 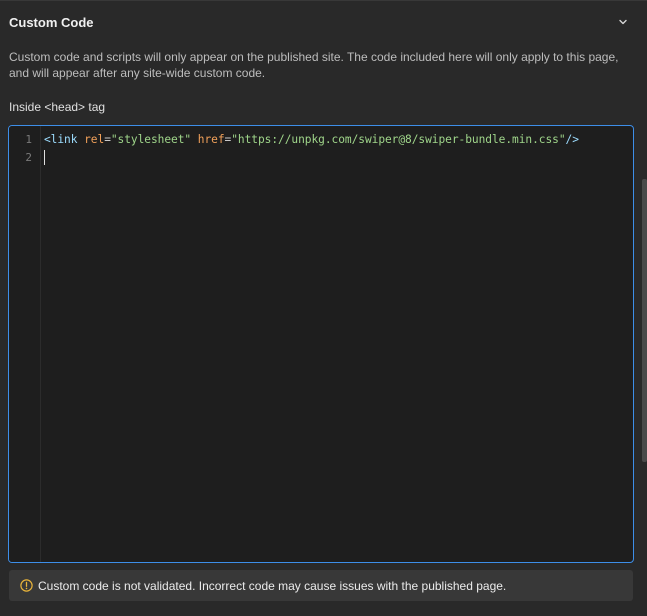 What do you see at coordinates (320, 22) in the screenshot?
I see `custom-code-section-header: Custom Code` at bounding box center [320, 22].